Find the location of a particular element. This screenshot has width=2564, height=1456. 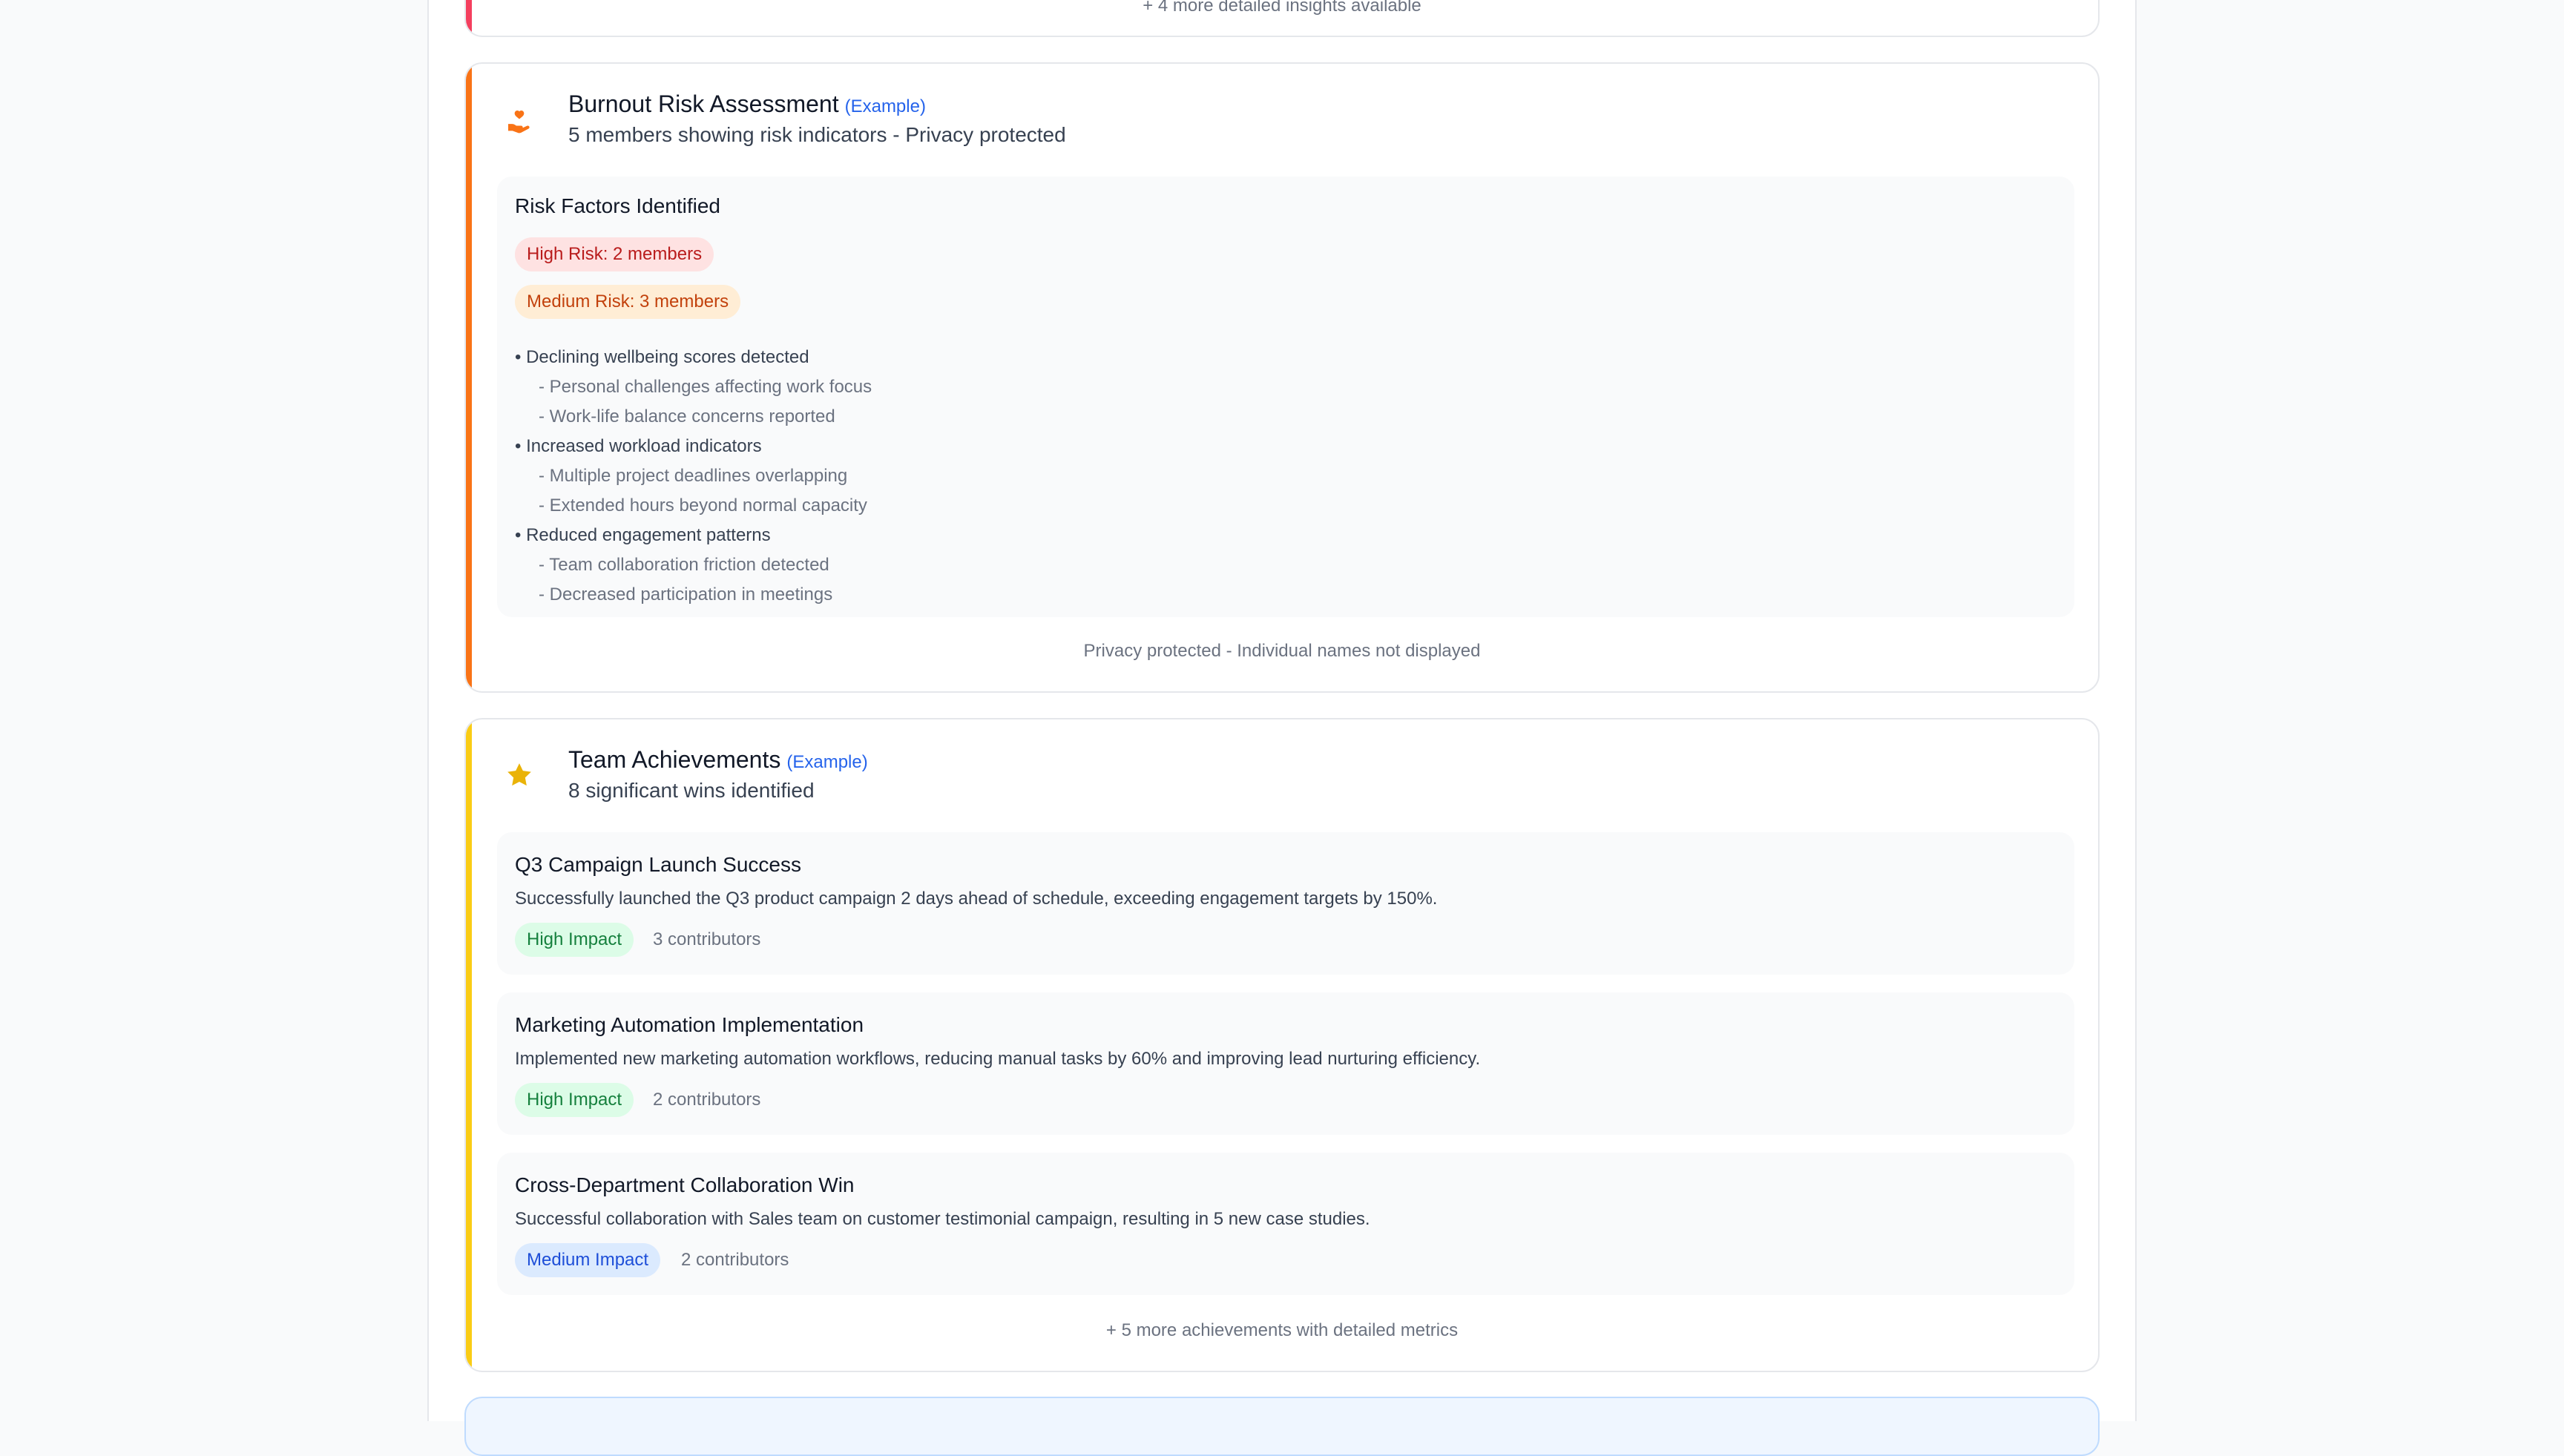

risk-factors-heading: Risk Factors Identified is located at coordinates (617, 205).